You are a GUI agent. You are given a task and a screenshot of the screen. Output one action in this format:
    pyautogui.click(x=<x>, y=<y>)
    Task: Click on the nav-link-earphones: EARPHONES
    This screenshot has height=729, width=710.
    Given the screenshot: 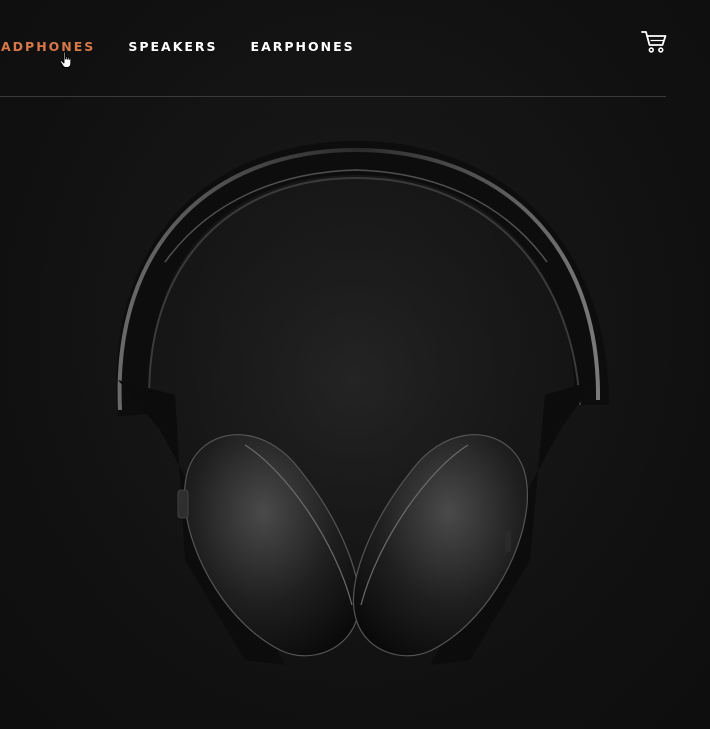 What is the action you would take?
    pyautogui.click(x=303, y=46)
    